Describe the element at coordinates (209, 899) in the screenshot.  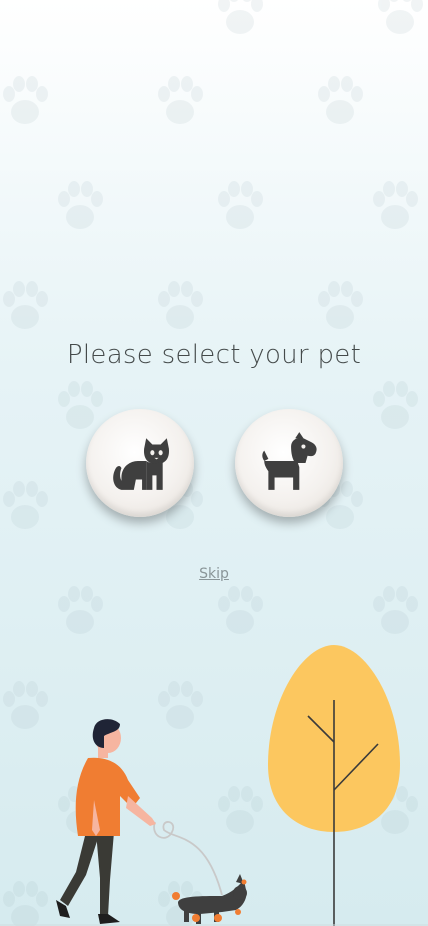
I see `dog-illustration` at that location.